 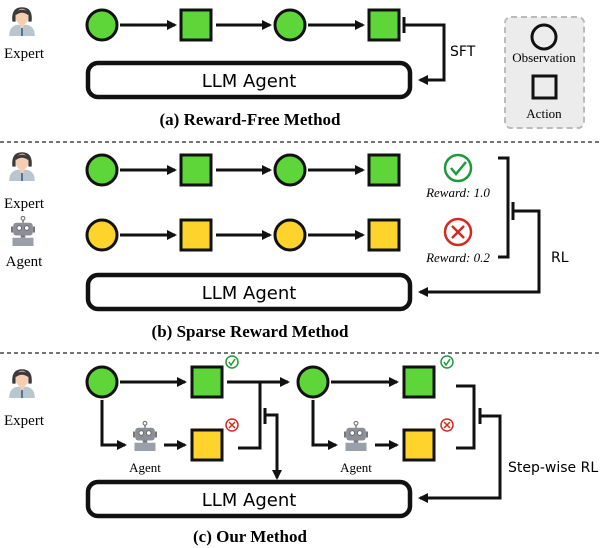 What do you see at coordinates (251, 119) in the screenshot?
I see `caption-a: (a) Reward-Free Method` at bounding box center [251, 119].